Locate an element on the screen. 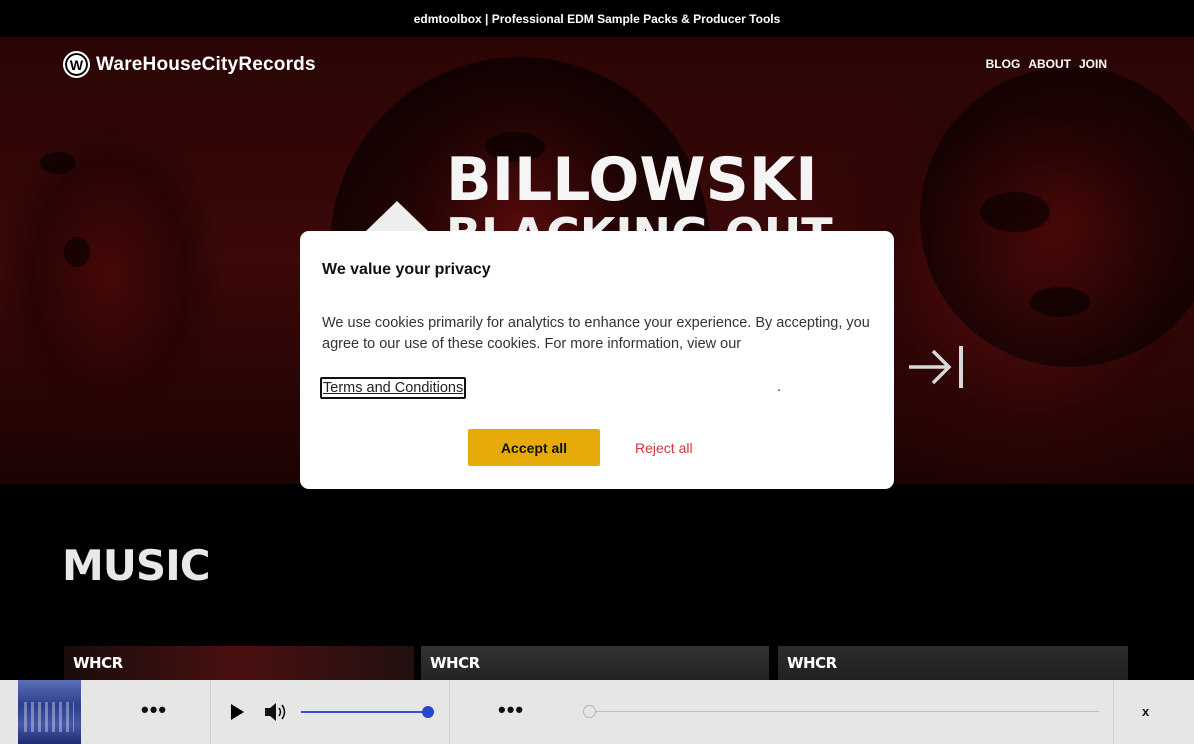 Image resolution: width=1194 pixels, height=744 pixels. nav-link-blog: BLOG is located at coordinates (1003, 64).